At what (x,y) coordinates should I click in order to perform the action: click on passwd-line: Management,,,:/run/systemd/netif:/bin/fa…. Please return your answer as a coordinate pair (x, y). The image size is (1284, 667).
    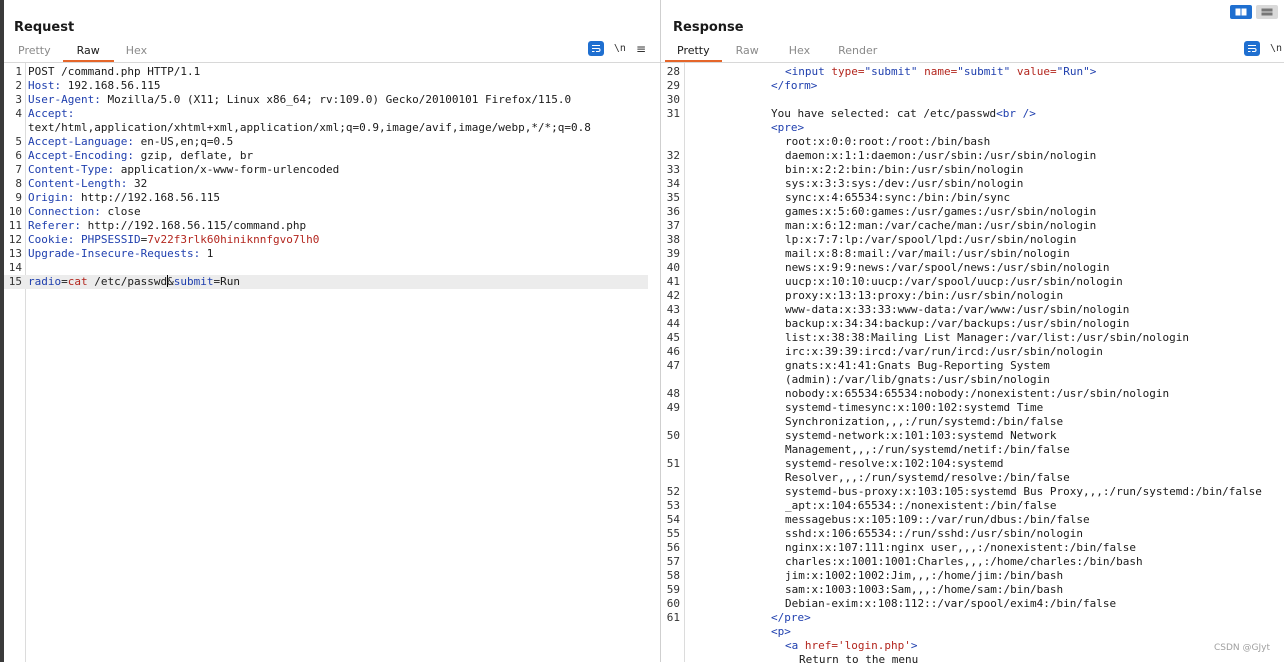
    Looking at the image, I should click on (961, 450).